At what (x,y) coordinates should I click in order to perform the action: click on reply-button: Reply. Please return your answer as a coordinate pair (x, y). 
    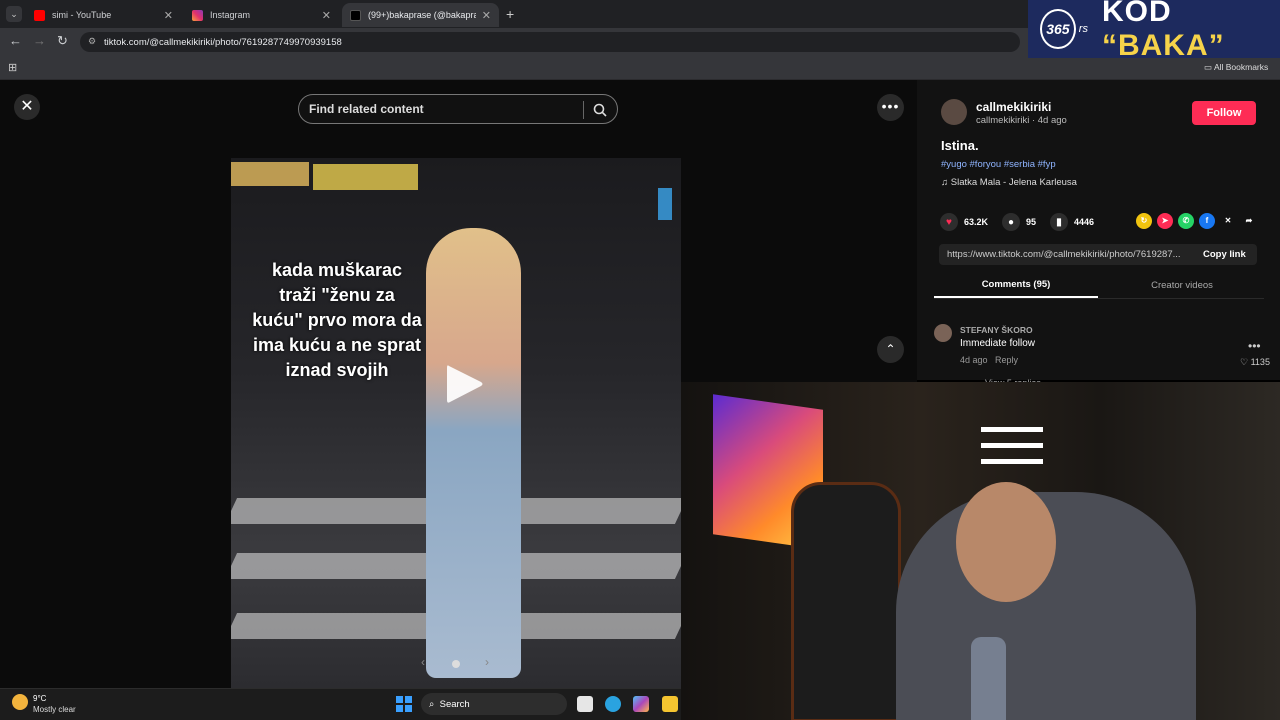
    Looking at the image, I should click on (1006, 360).